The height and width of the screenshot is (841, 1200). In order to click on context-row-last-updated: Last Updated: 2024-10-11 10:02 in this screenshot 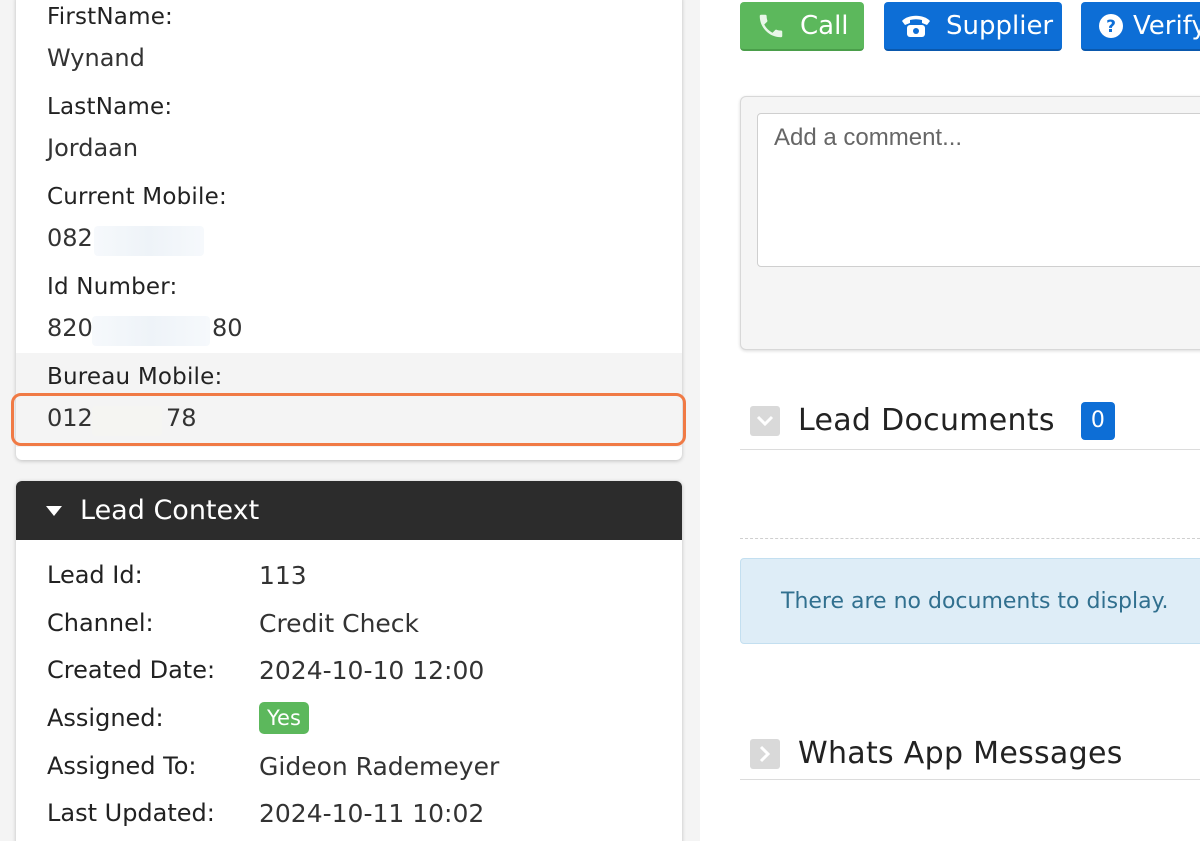, I will do `click(357, 813)`.